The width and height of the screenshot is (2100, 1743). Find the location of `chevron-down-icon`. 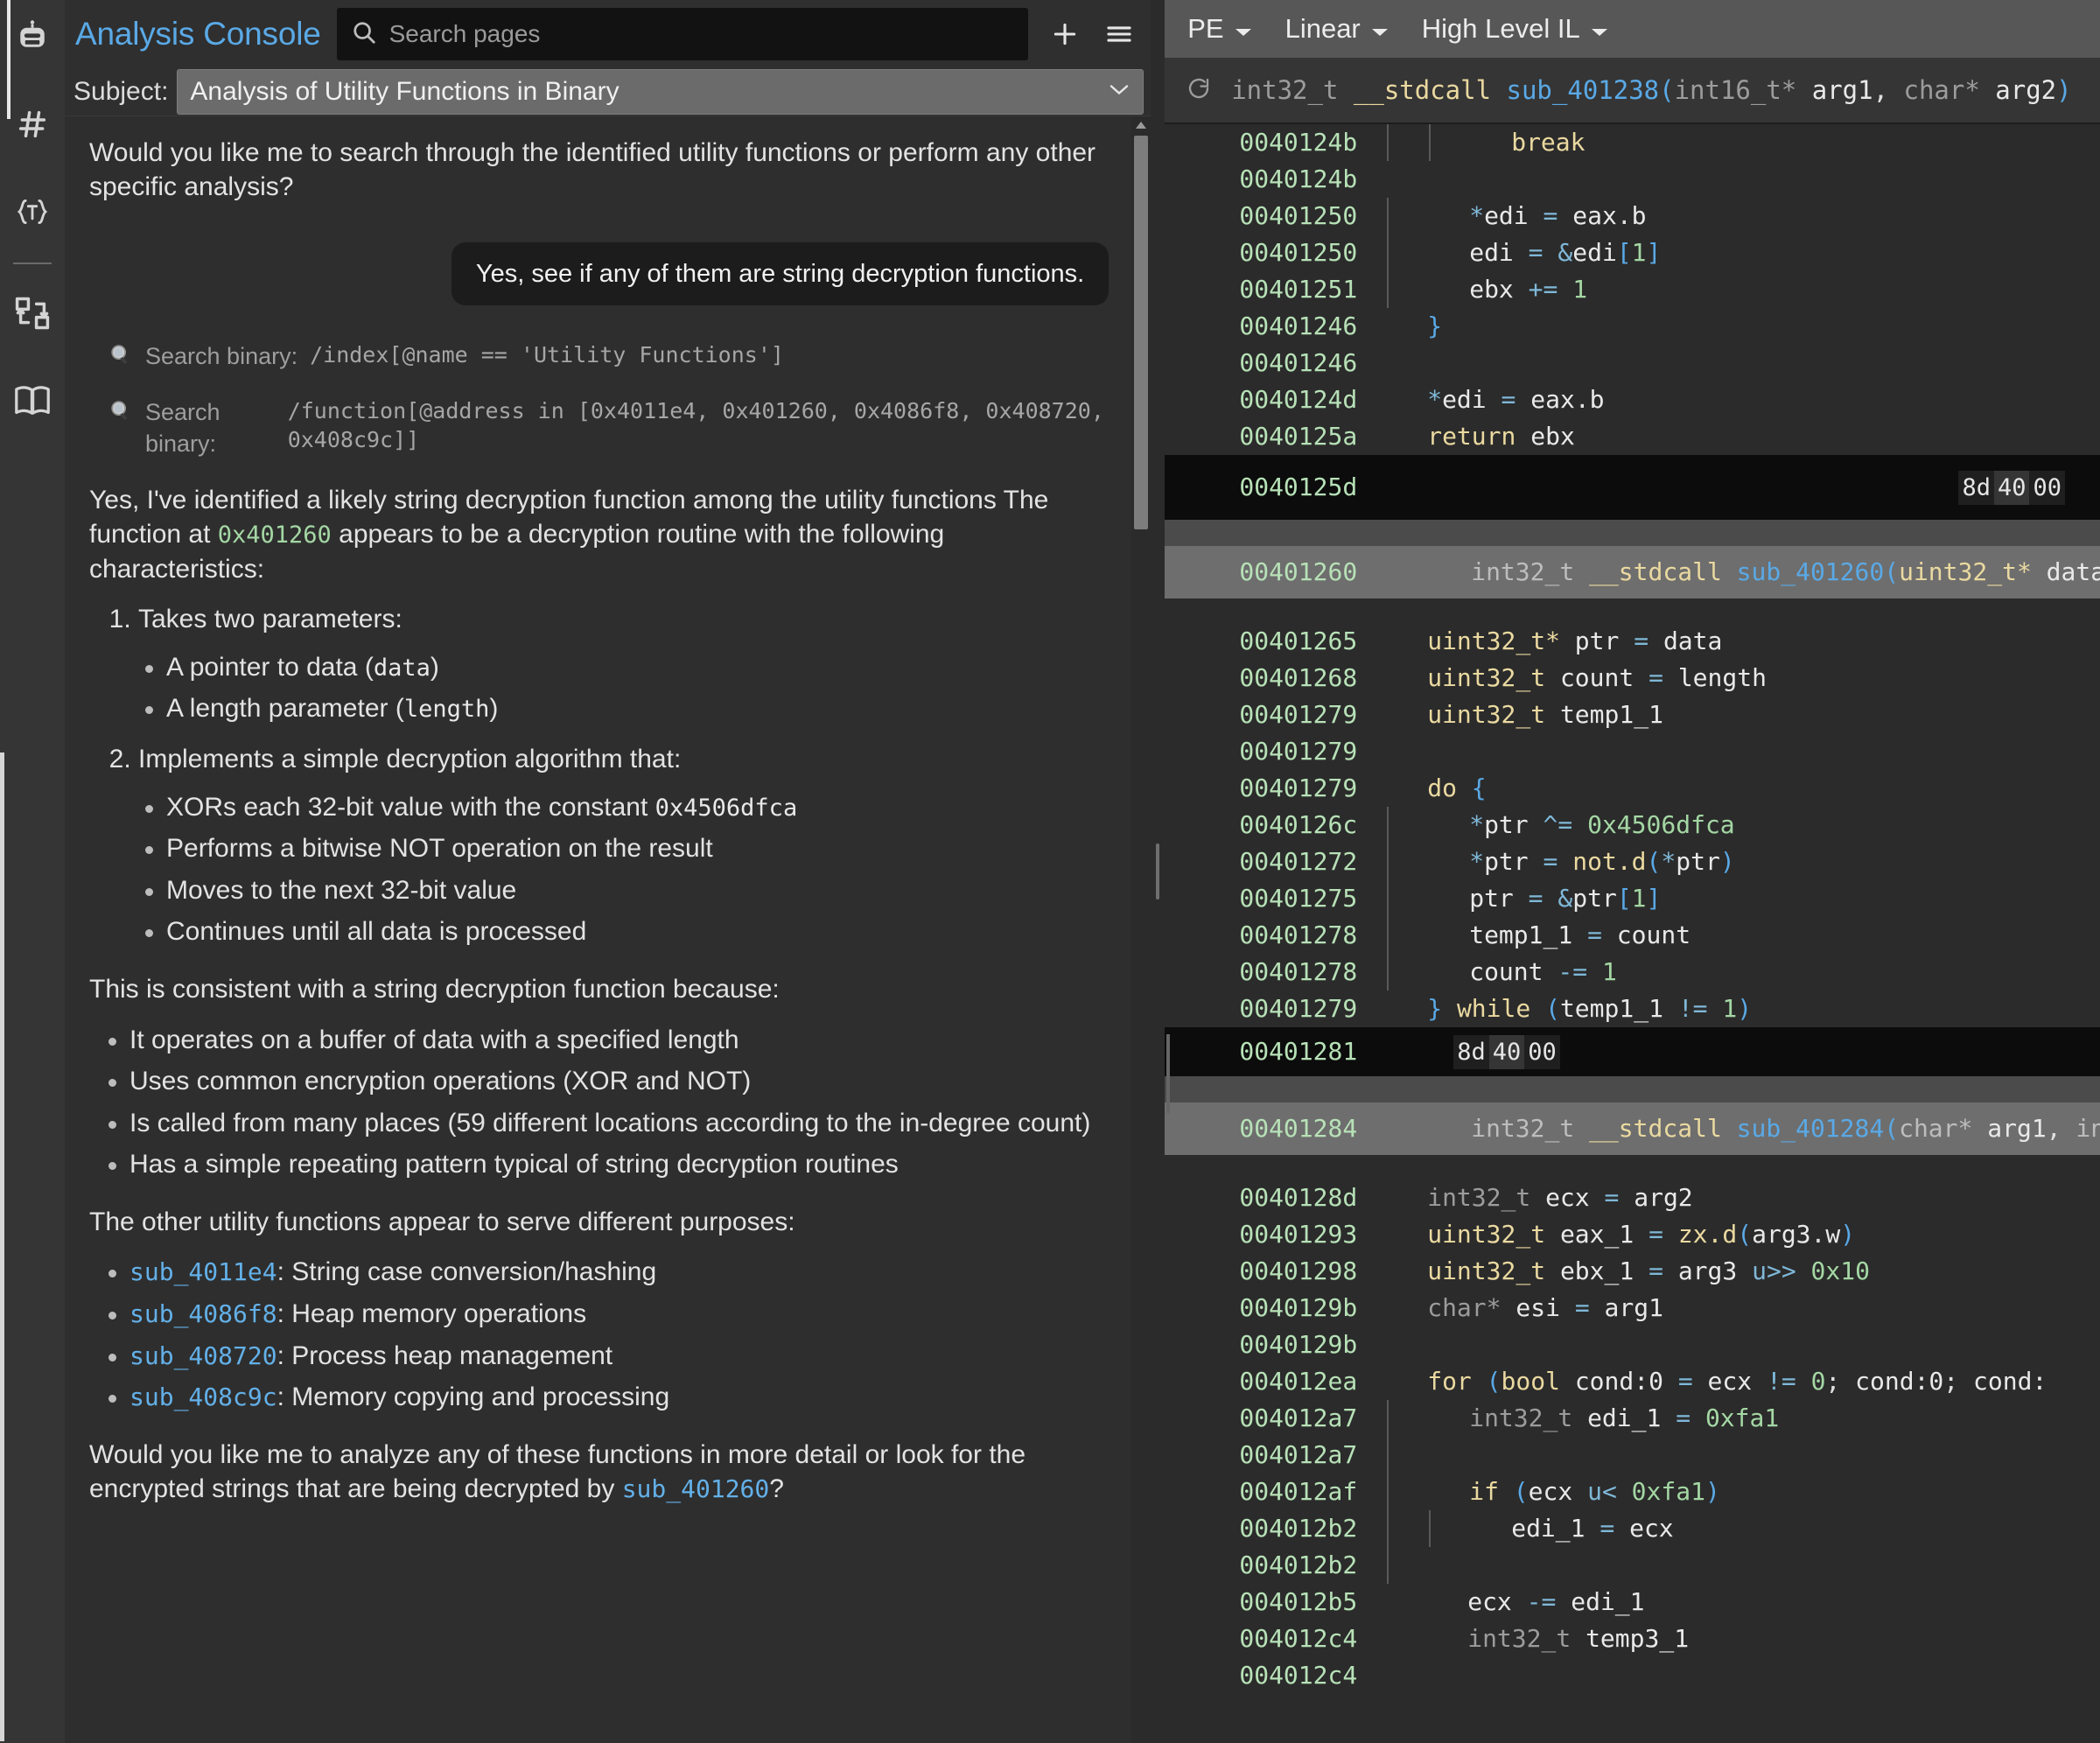

chevron-down-icon is located at coordinates (1119, 92).